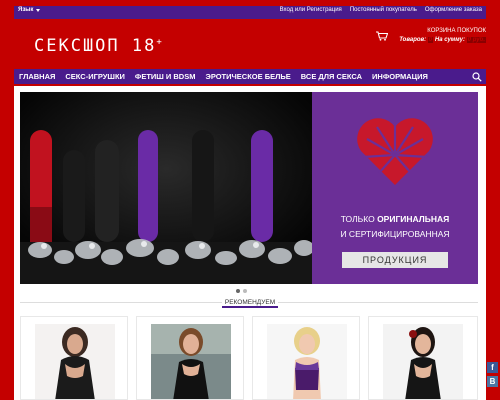 This screenshot has width=500, height=400. I want to click on nav-item-all-for-sex: ВСЕ ДЛЯ СЕКСА, so click(331, 76).